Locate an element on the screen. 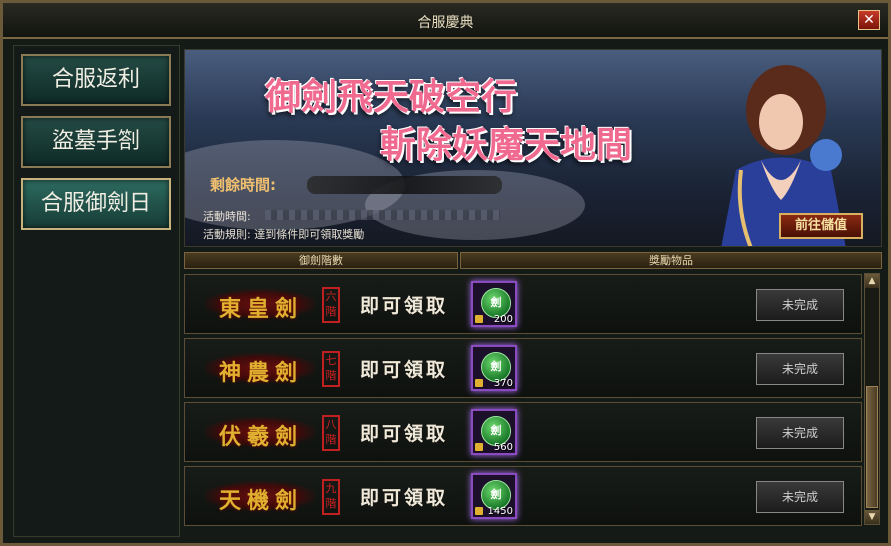 The image size is (891, 546). scroll-down-arrow-icon: ▼ is located at coordinates (872, 517).